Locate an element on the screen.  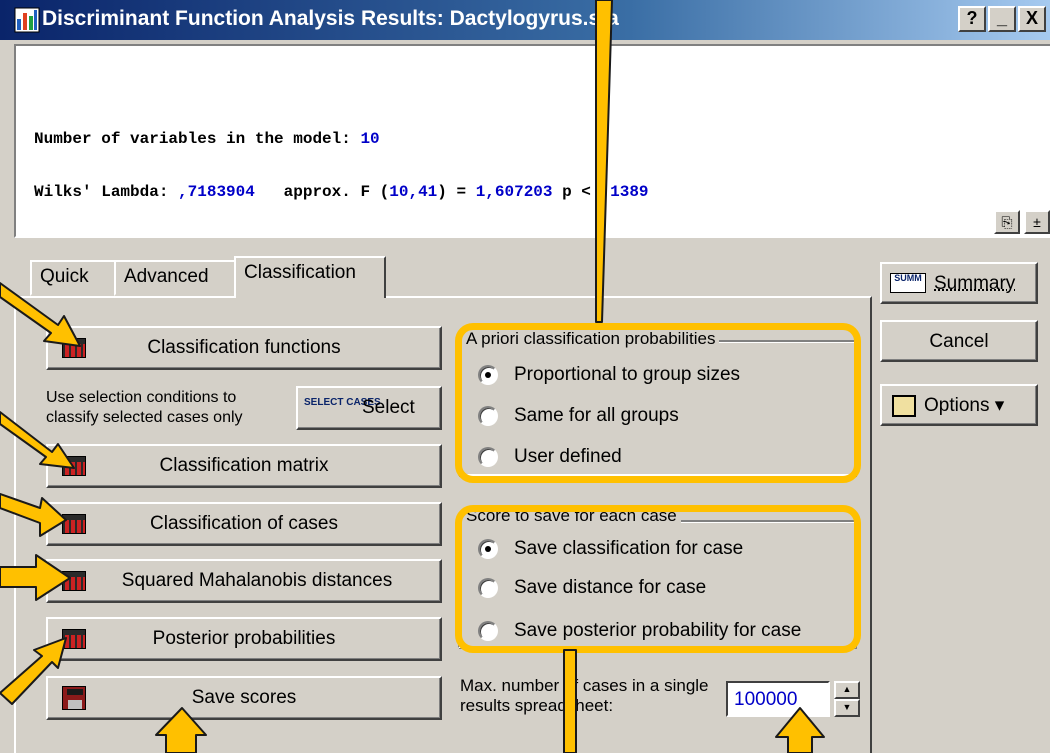
options-icon is located at coordinates (904, 406).